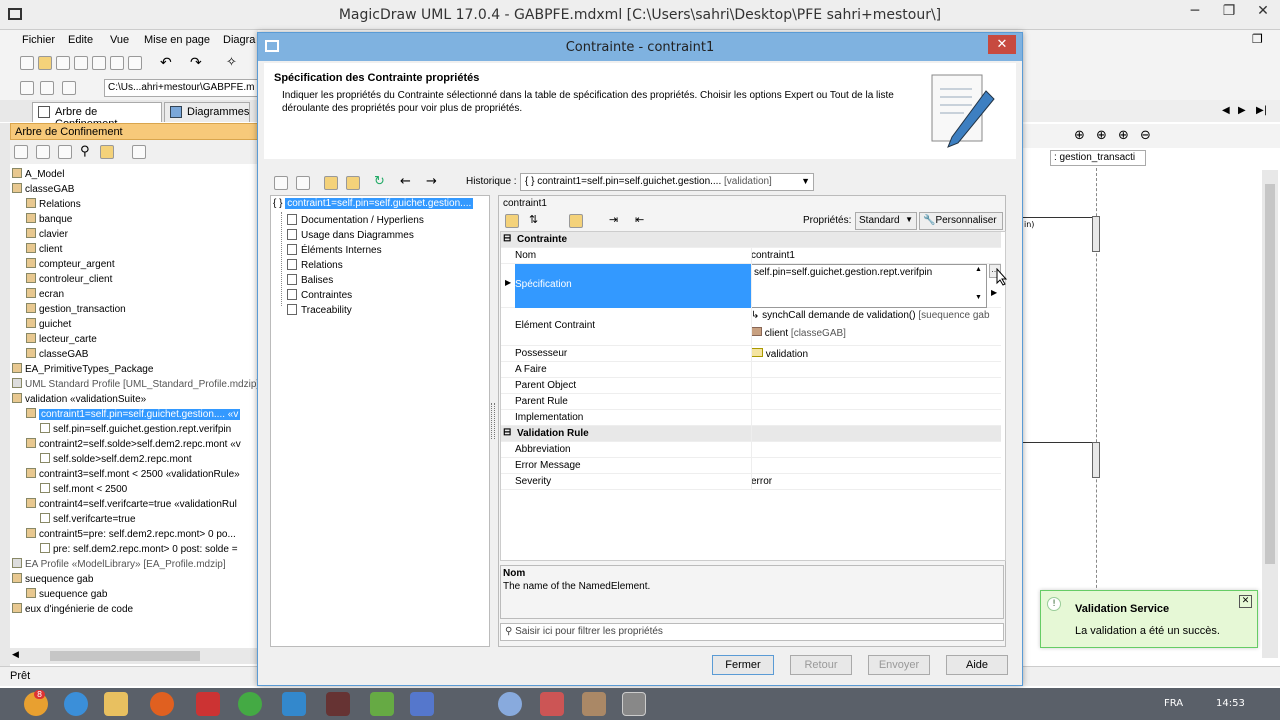  What do you see at coordinates (44, 250) in the screenshot?
I see `tree-node: client` at bounding box center [44, 250].